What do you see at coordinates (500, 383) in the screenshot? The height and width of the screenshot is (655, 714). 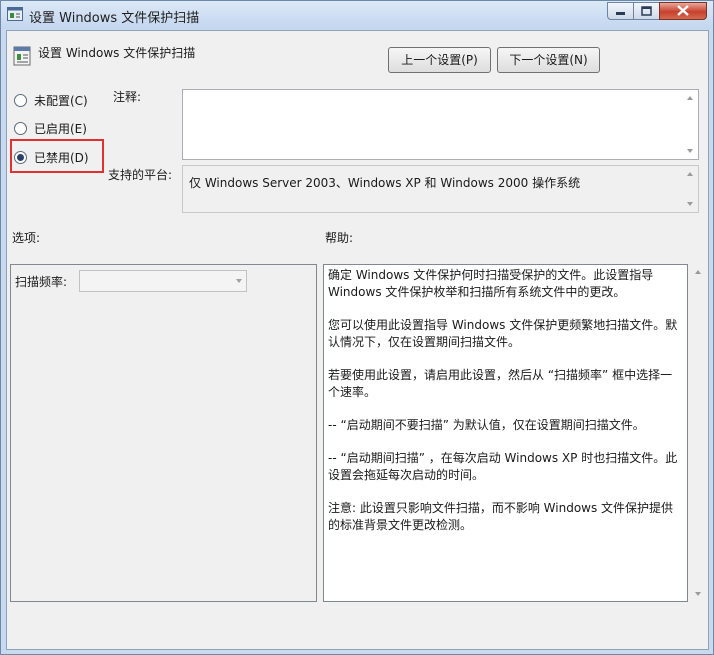 I see `help-paragraph: 若要使用此设置，请启用此设置，然后从 “扫描频率” 框中选择一个速率。` at bounding box center [500, 383].